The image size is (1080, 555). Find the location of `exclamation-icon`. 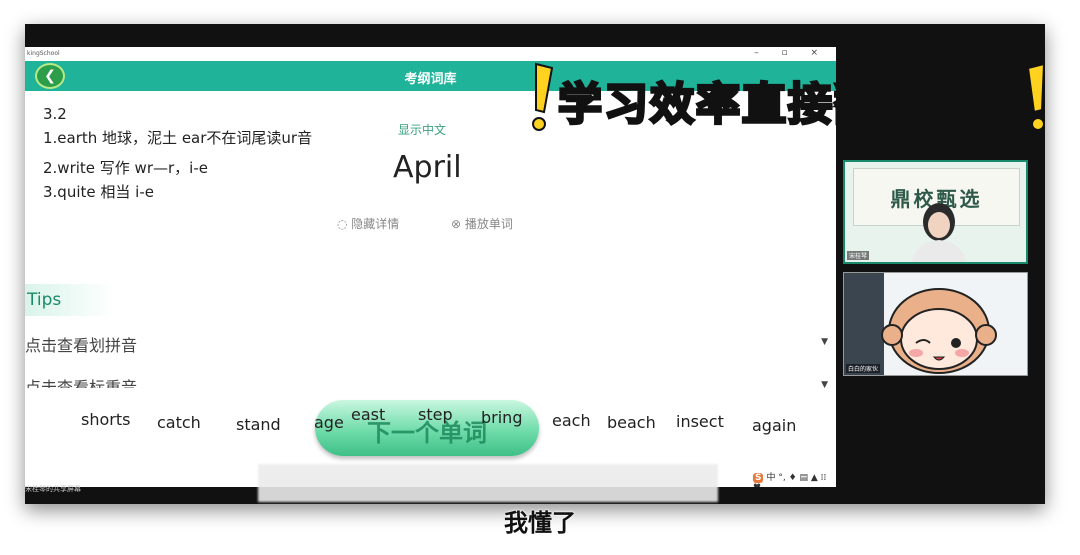

exclamation-icon is located at coordinates (1036, 96).